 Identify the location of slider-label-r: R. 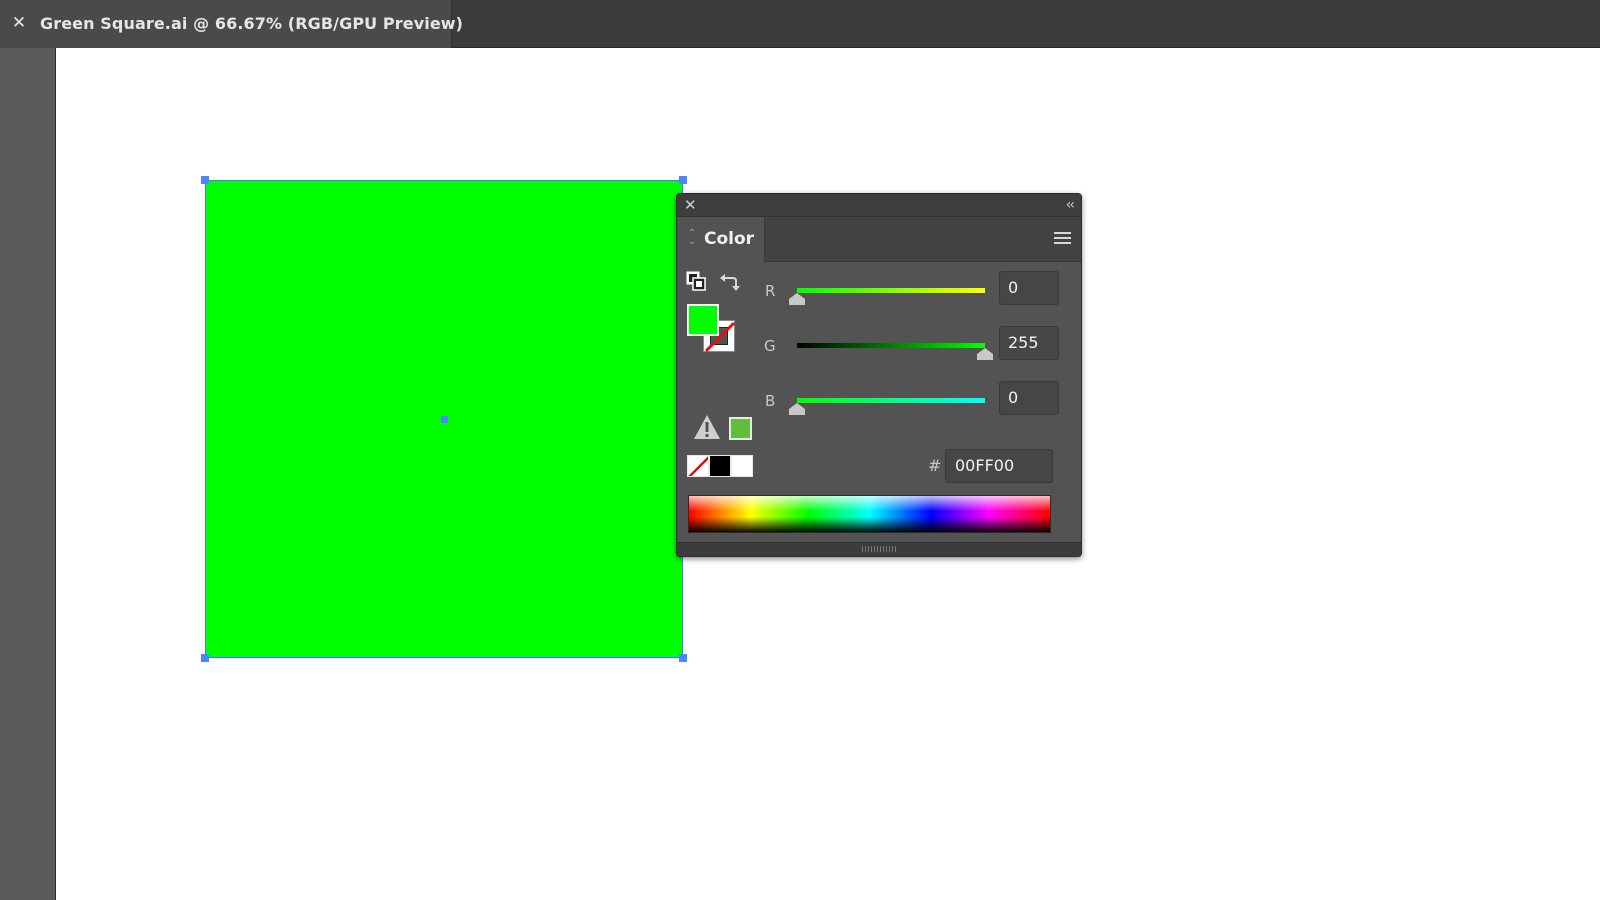
(770, 291).